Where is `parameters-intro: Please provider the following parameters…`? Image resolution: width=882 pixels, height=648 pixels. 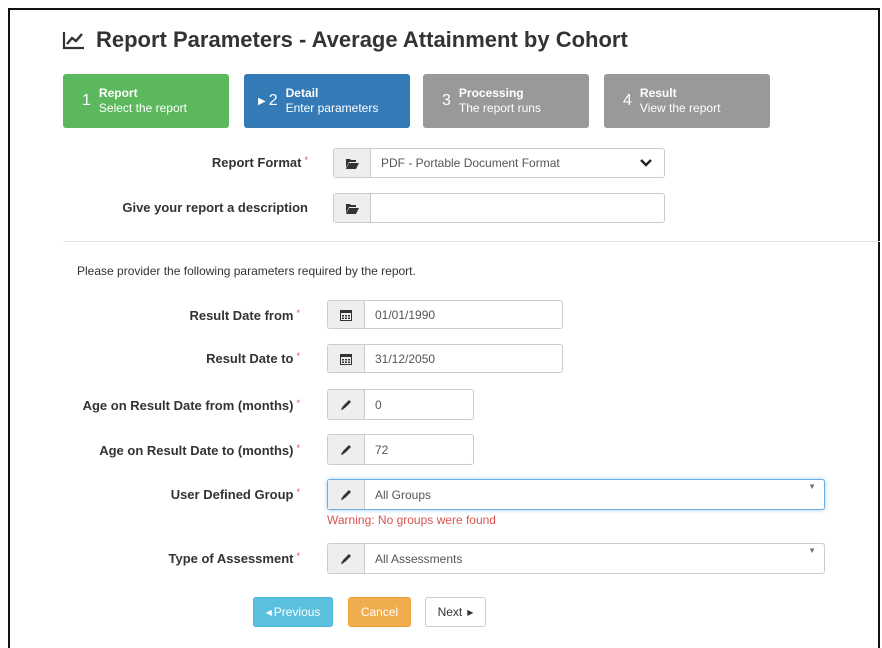
parameters-intro: Please provider the following parameters… is located at coordinates (246, 271).